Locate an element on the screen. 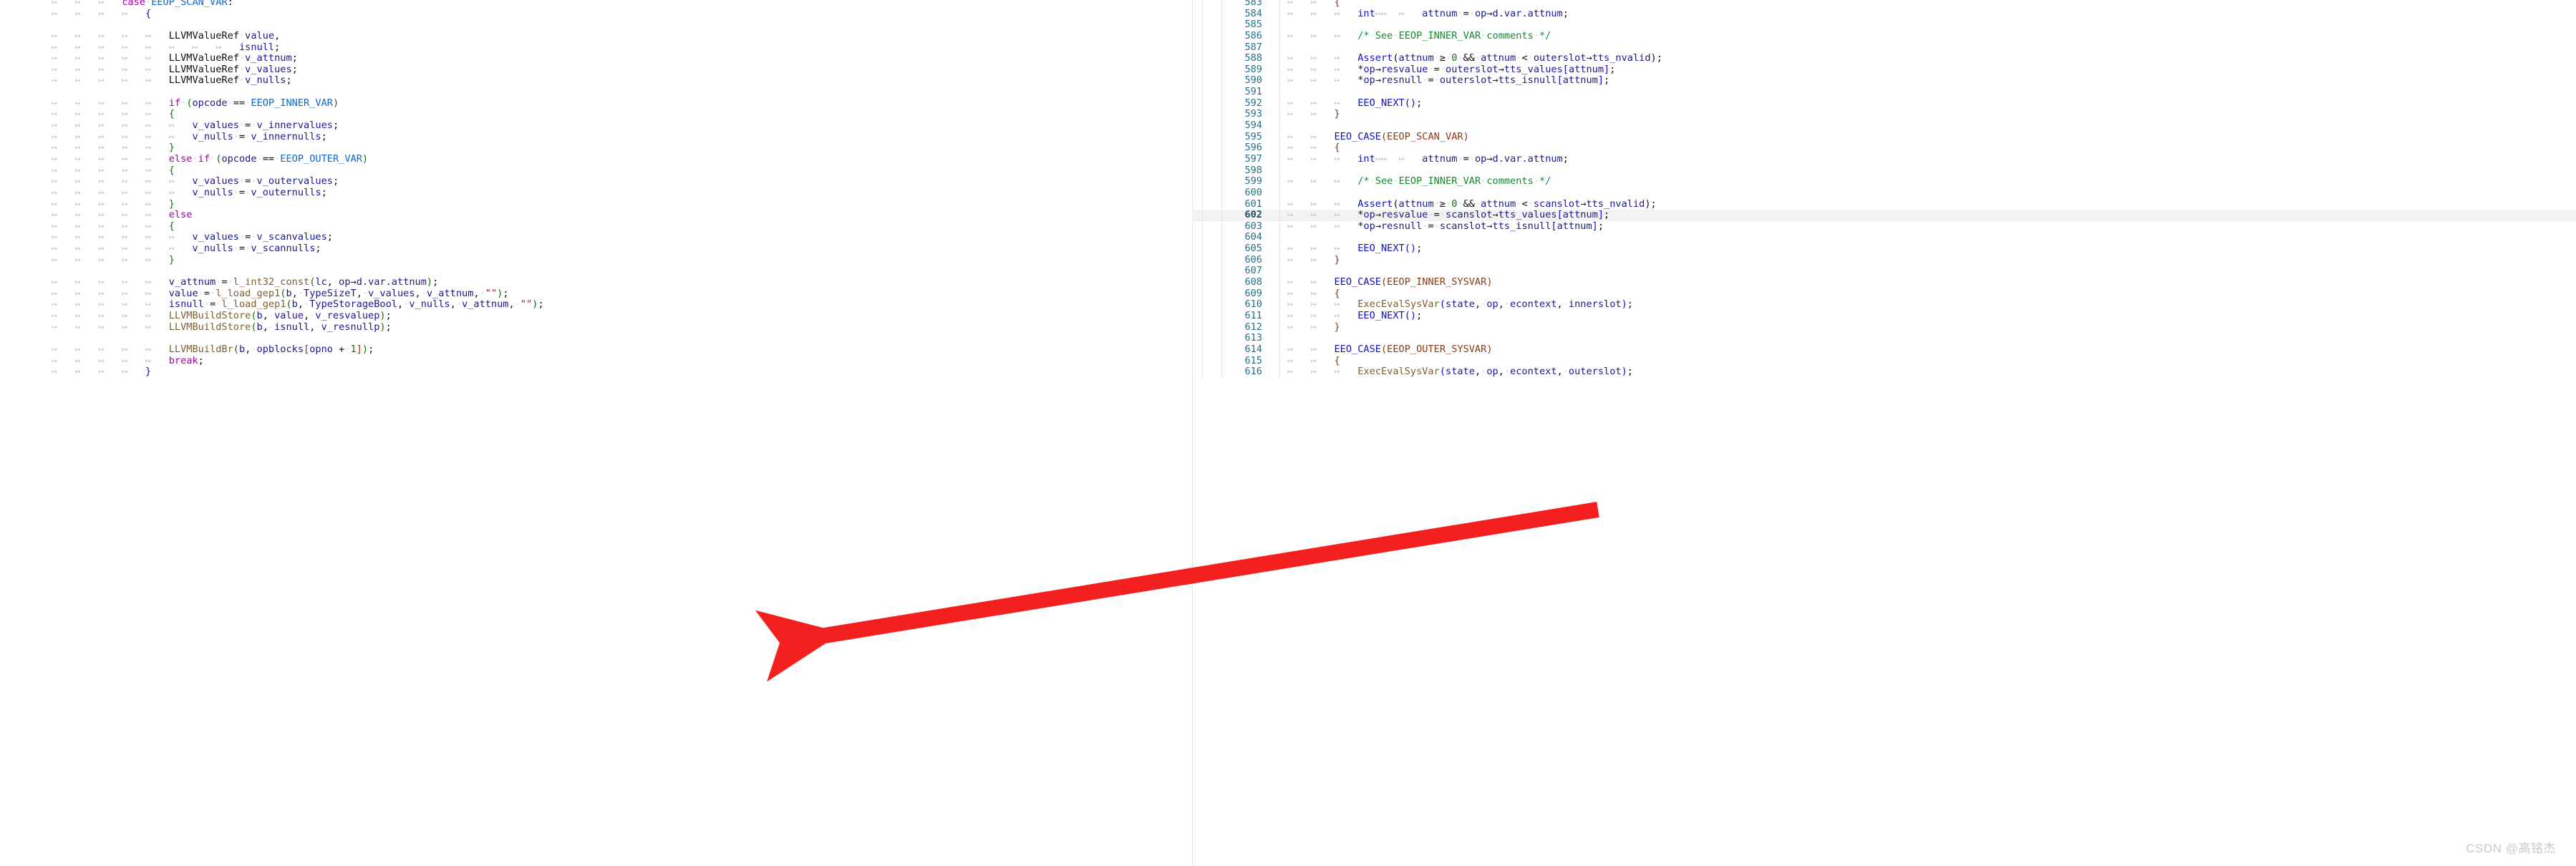 The width and height of the screenshot is (2576, 866). table-row: 585 is located at coordinates (1884, 25).